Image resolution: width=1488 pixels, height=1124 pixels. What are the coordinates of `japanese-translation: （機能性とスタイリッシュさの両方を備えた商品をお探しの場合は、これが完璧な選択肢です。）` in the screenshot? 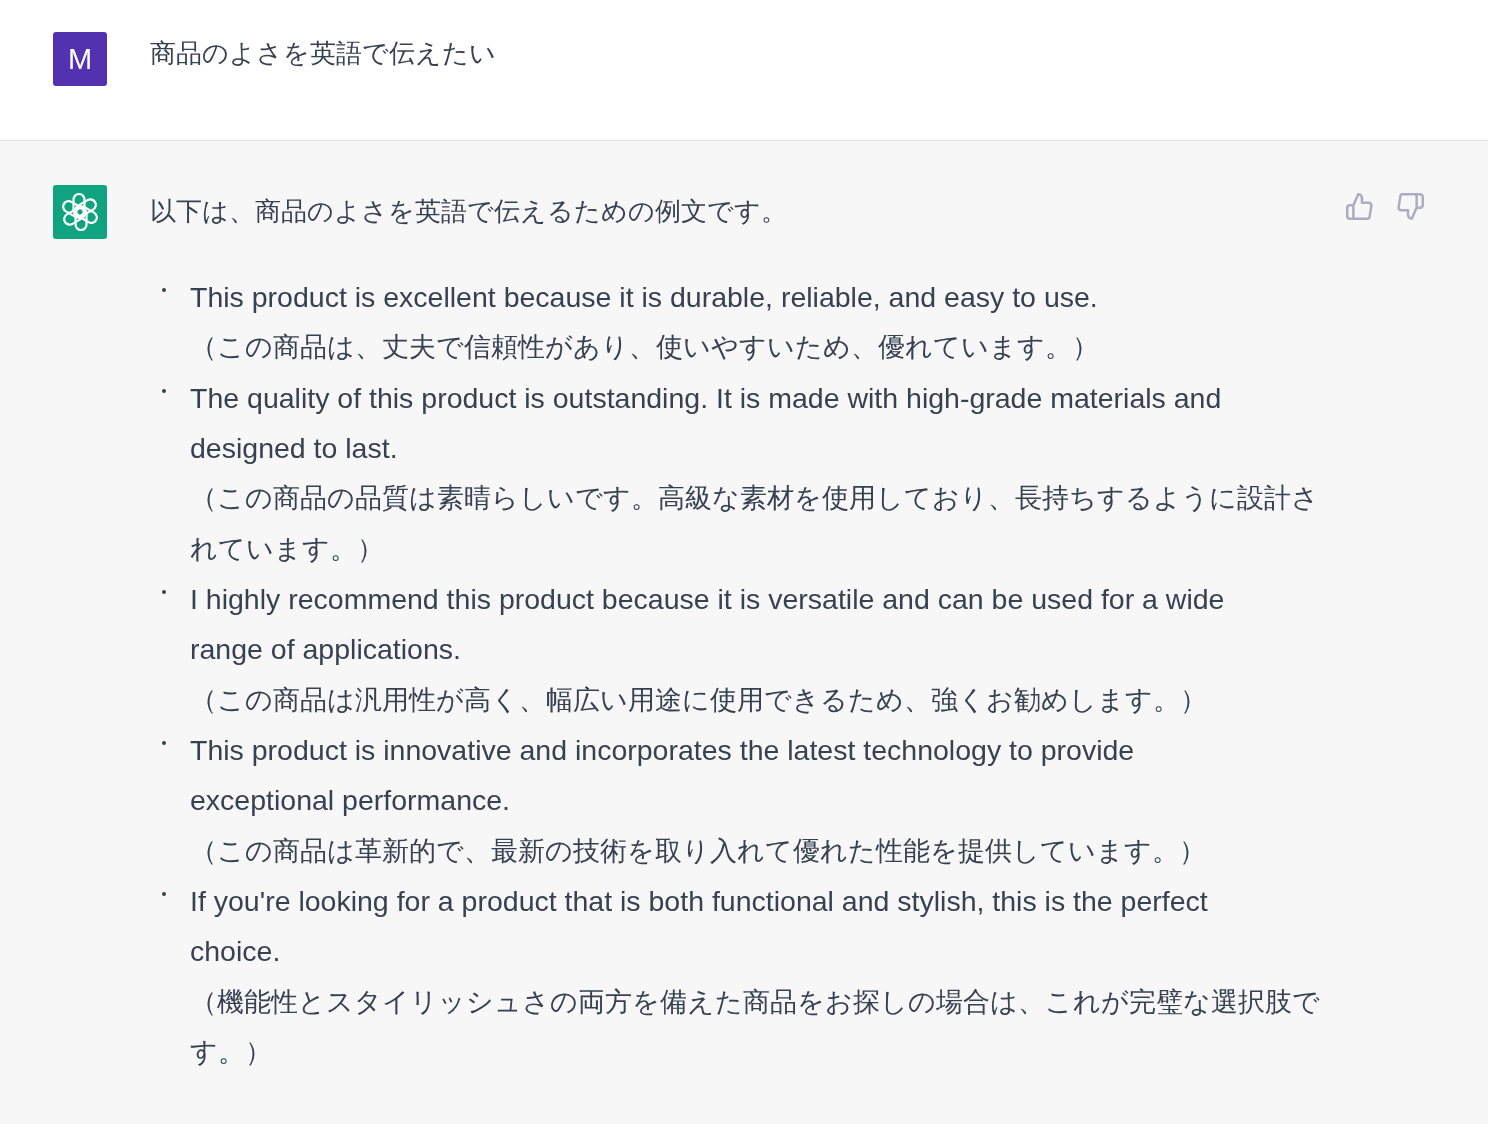 It's located at (755, 1027).